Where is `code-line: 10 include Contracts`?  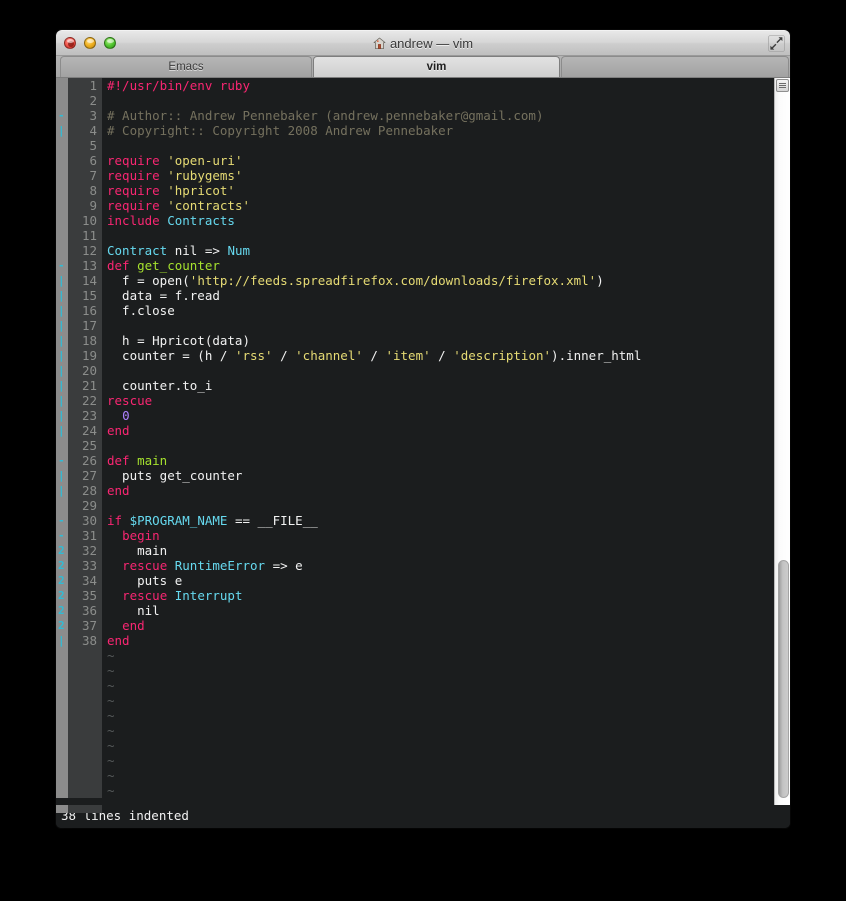
code-line: 10 include Contracts is located at coordinates (415, 220).